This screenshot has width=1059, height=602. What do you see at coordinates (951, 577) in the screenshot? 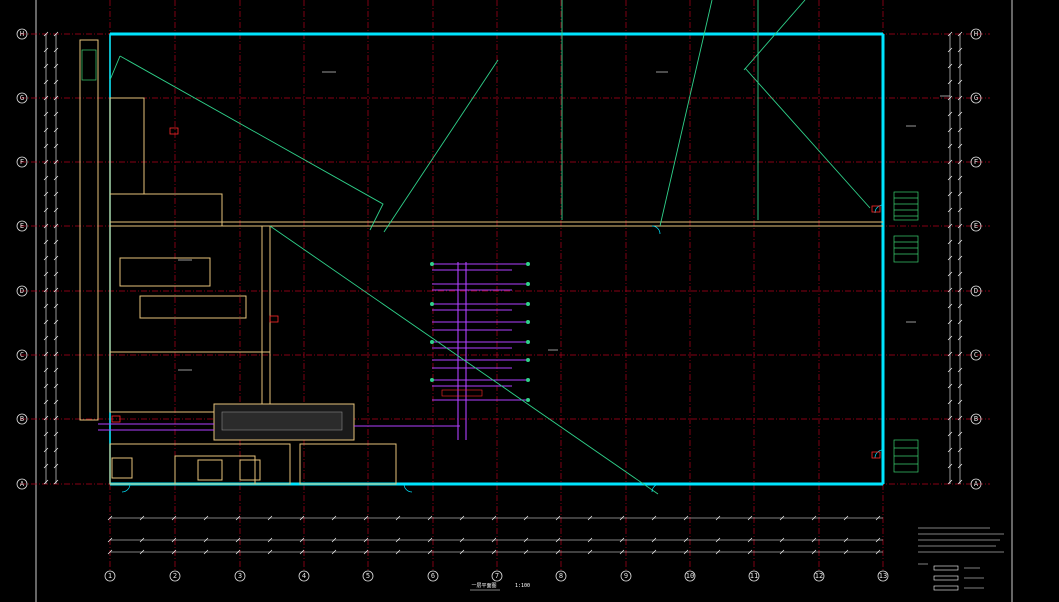
I see `legend` at bounding box center [951, 577].